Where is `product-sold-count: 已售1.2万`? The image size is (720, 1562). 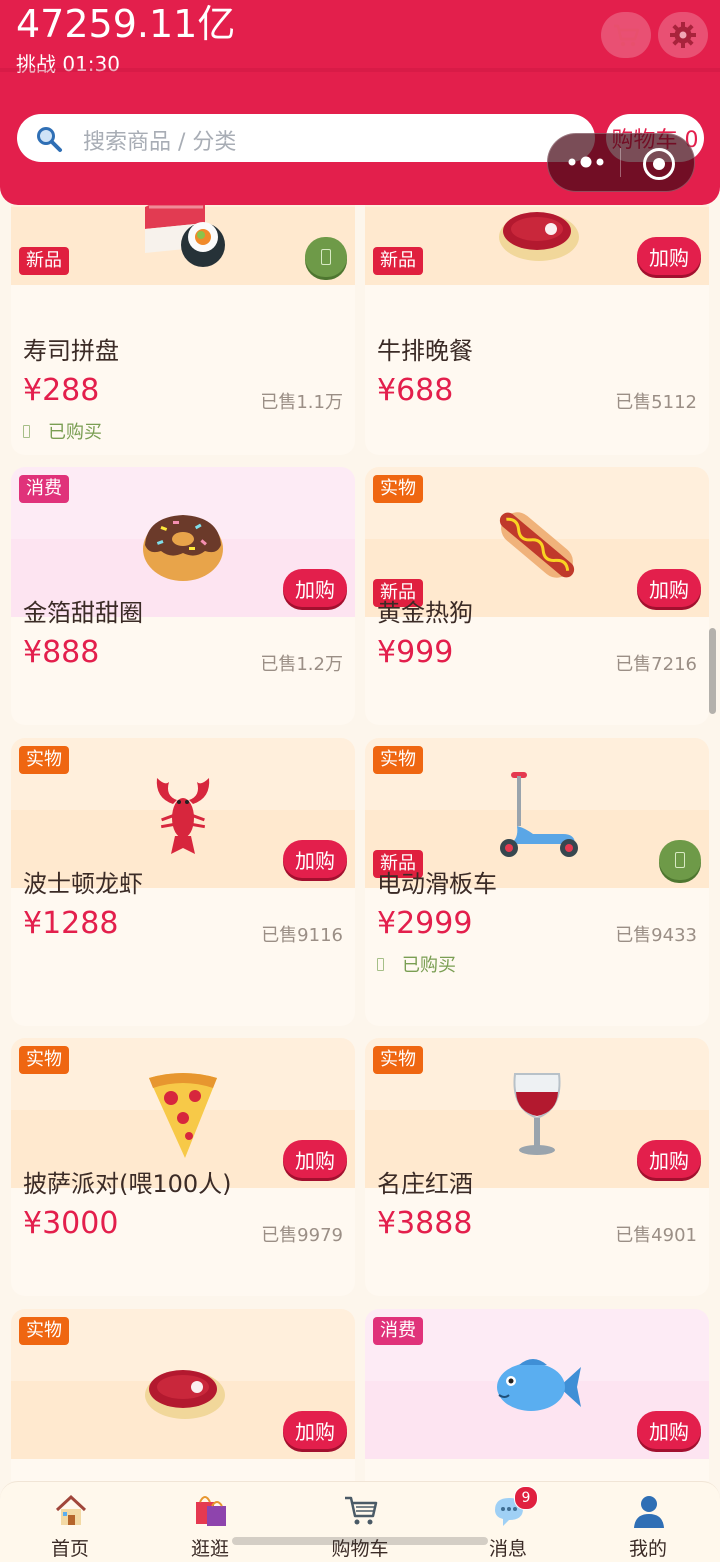
product-sold-count: 已售1.2万 is located at coordinates (301, 664).